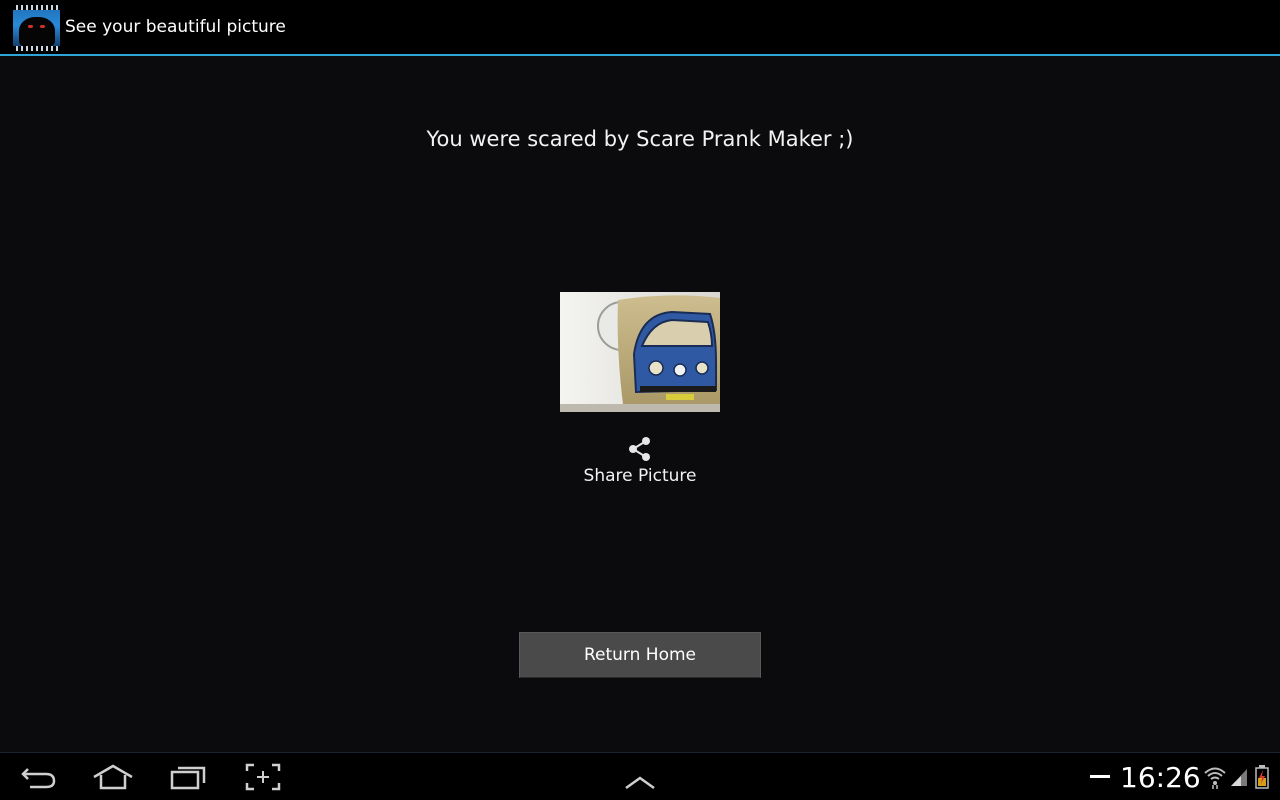 This screenshot has width=1280, height=800. Describe the element at coordinates (175, 27) in the screenshot. I see `app-title: See your beautiful picture` at that location.